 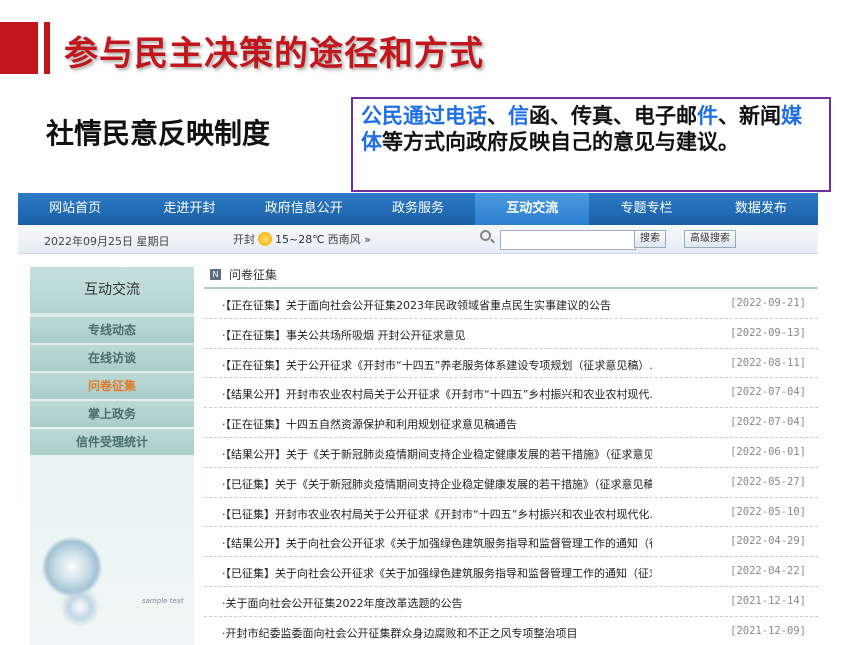 I want to click on info-bar: 2022年09月25日 星期日 开封 15~28℃ 西南风 » 搜索 高级搜索, so click(x=418, y=239).